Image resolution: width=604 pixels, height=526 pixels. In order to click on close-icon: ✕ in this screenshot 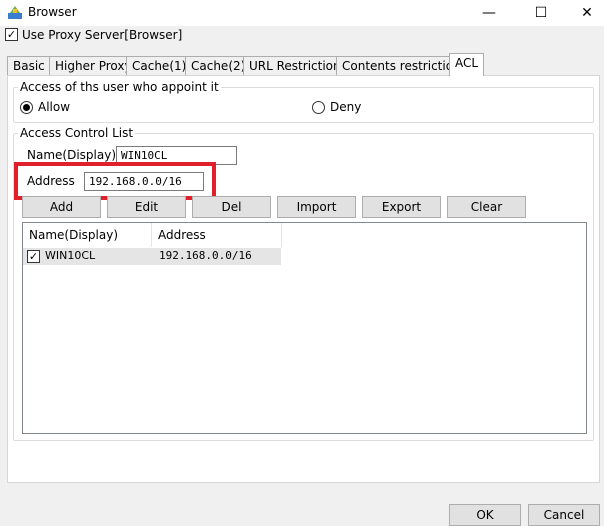, I will do `click(587, 13)`.